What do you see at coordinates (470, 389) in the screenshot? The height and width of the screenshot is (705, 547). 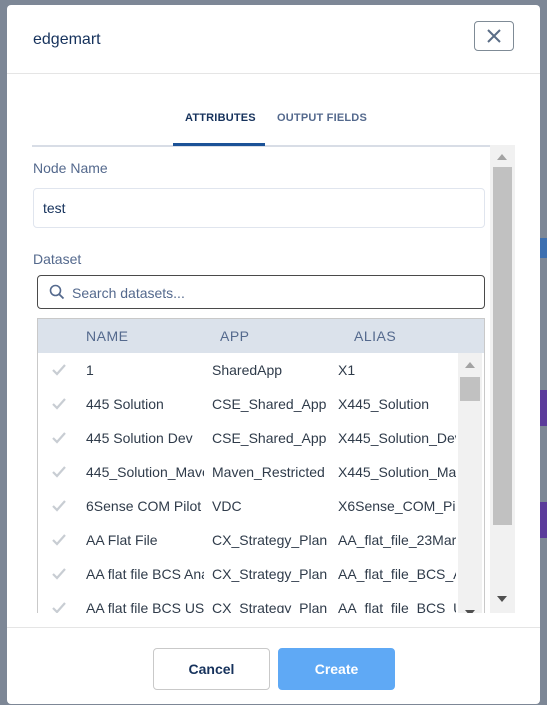 I see `grid-scroll-thumb` at bounding box center [470, 389].